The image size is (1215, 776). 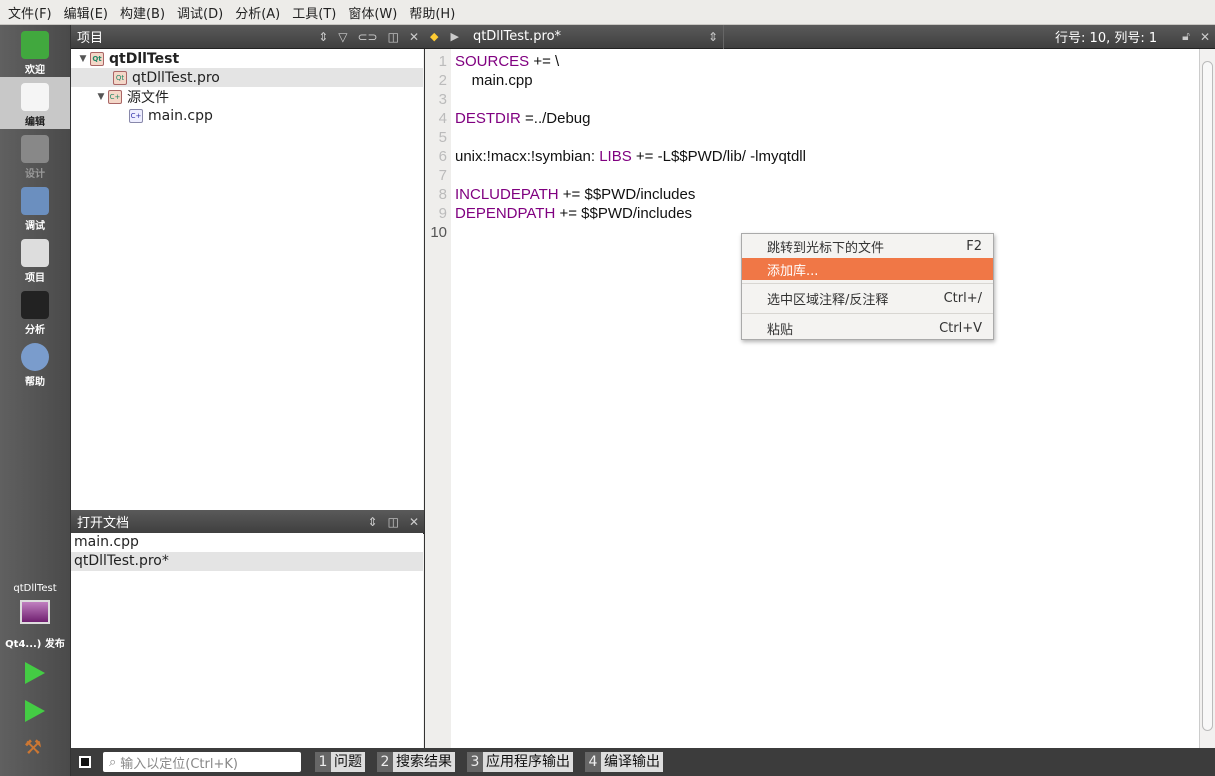 I want to click on cpp-file-icon: C+, so click(x=136, y=115).